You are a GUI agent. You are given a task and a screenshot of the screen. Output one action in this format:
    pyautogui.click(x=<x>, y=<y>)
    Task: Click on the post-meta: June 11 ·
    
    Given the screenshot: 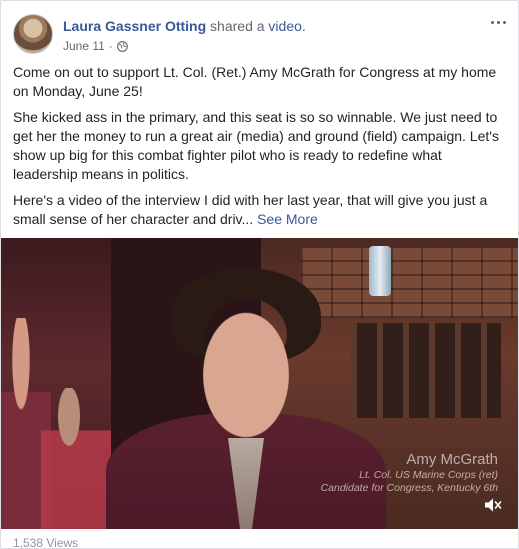 What is the action you would take?
    pyautogui.click(x=95, y=46)
    